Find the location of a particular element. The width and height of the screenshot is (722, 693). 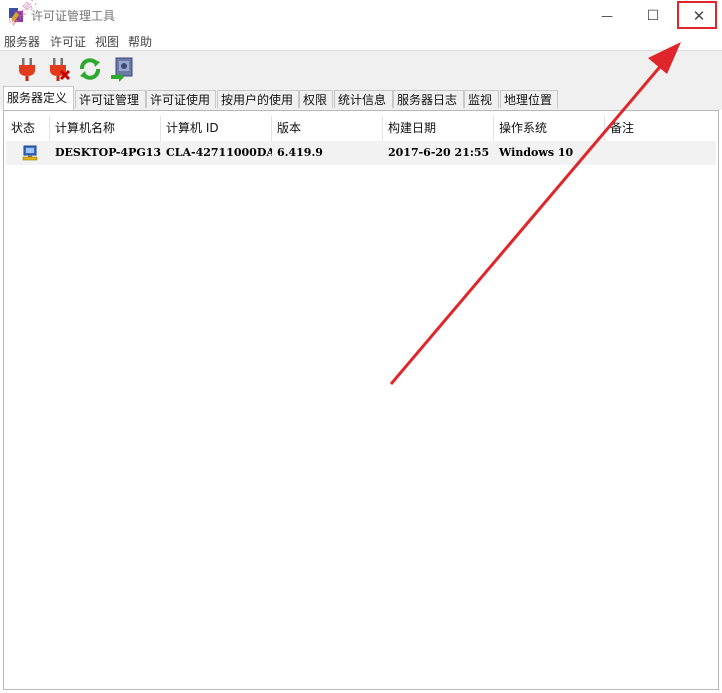

column-header-note: 备注 is located at coordinates (660, 128).